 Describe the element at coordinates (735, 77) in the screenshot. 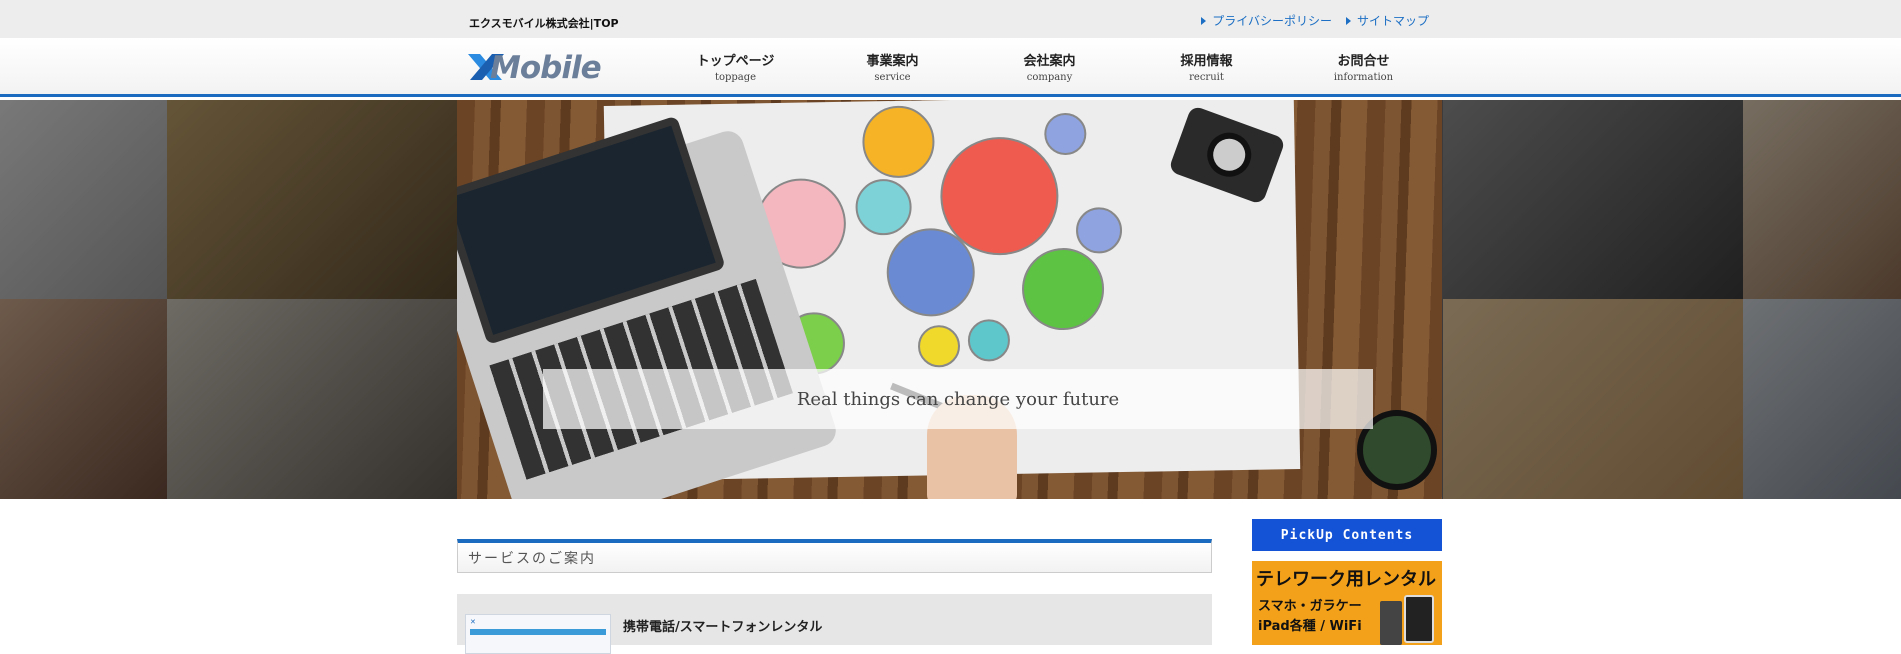

I see `nav-label-en: toppage` at that location.